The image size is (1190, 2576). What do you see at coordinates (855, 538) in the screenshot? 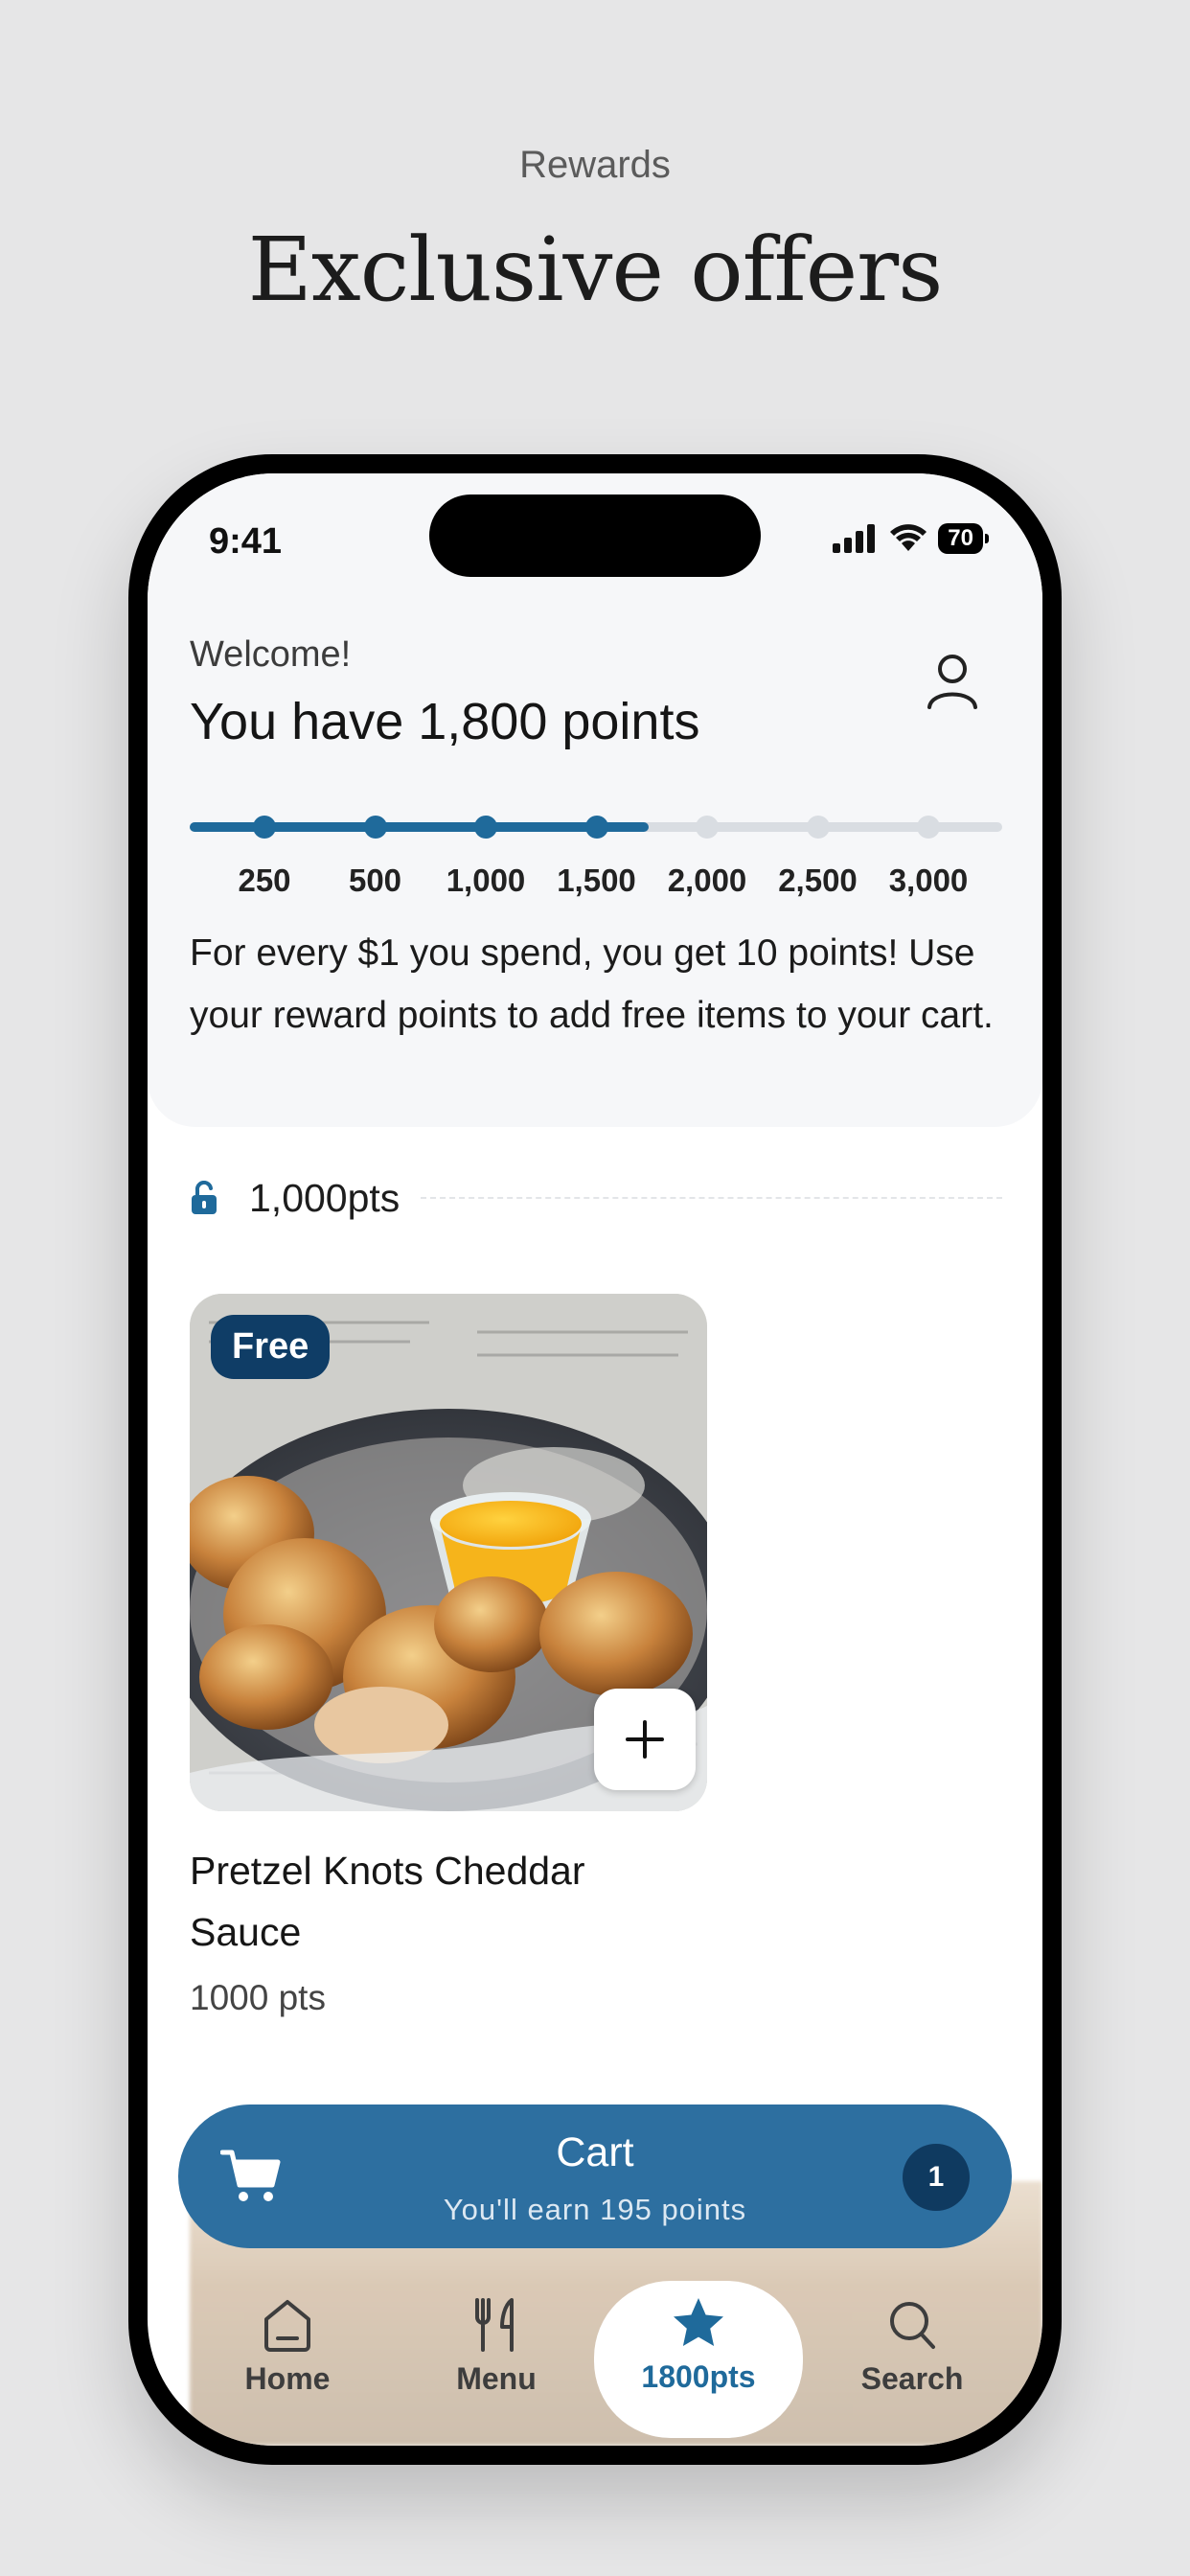
I see `signal-icon` at bounding box center [855, 538].